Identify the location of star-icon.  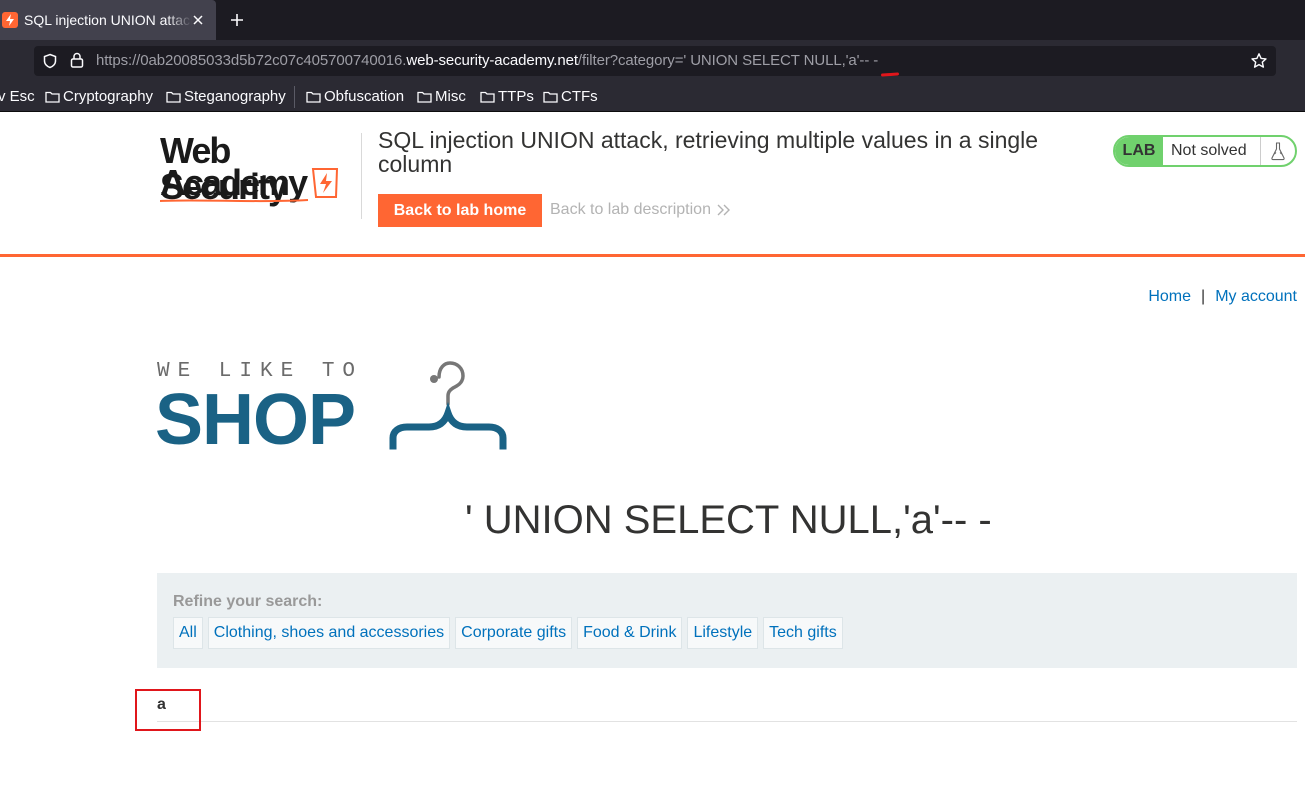
(1259, 61).